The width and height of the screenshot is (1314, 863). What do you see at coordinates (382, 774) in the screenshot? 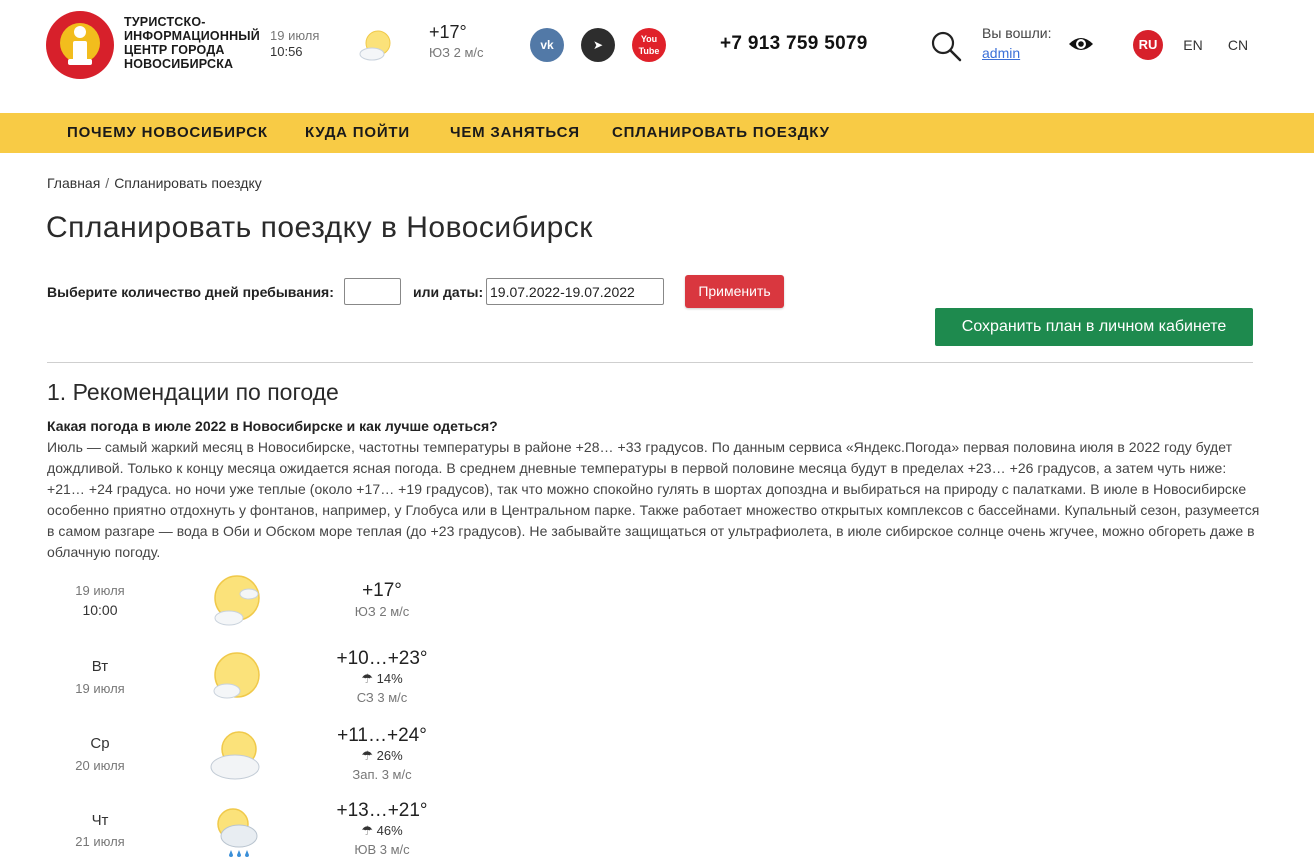
I see `forecast-wind: Зап. 3 м/с` at bounding box center [382, 774].